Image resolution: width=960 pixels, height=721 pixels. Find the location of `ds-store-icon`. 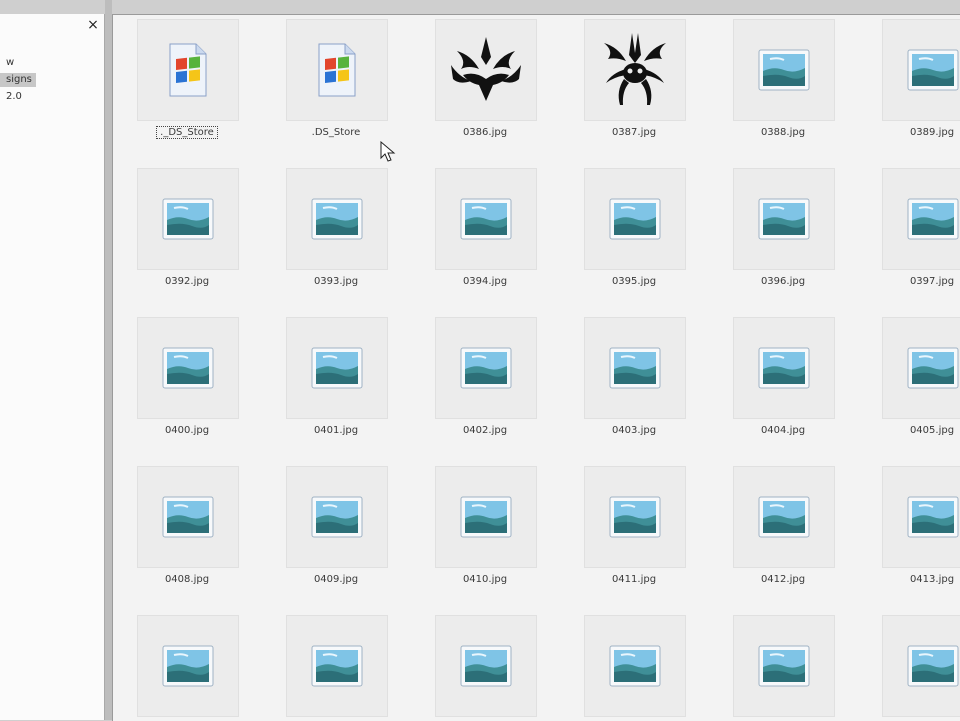

ds-store-icon is located at coordinates (188, 70).